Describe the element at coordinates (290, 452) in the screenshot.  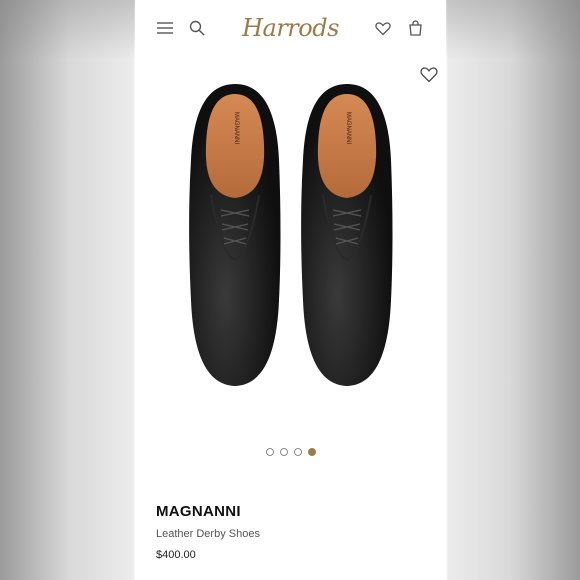
I see `image-carousel-dots` at that location.